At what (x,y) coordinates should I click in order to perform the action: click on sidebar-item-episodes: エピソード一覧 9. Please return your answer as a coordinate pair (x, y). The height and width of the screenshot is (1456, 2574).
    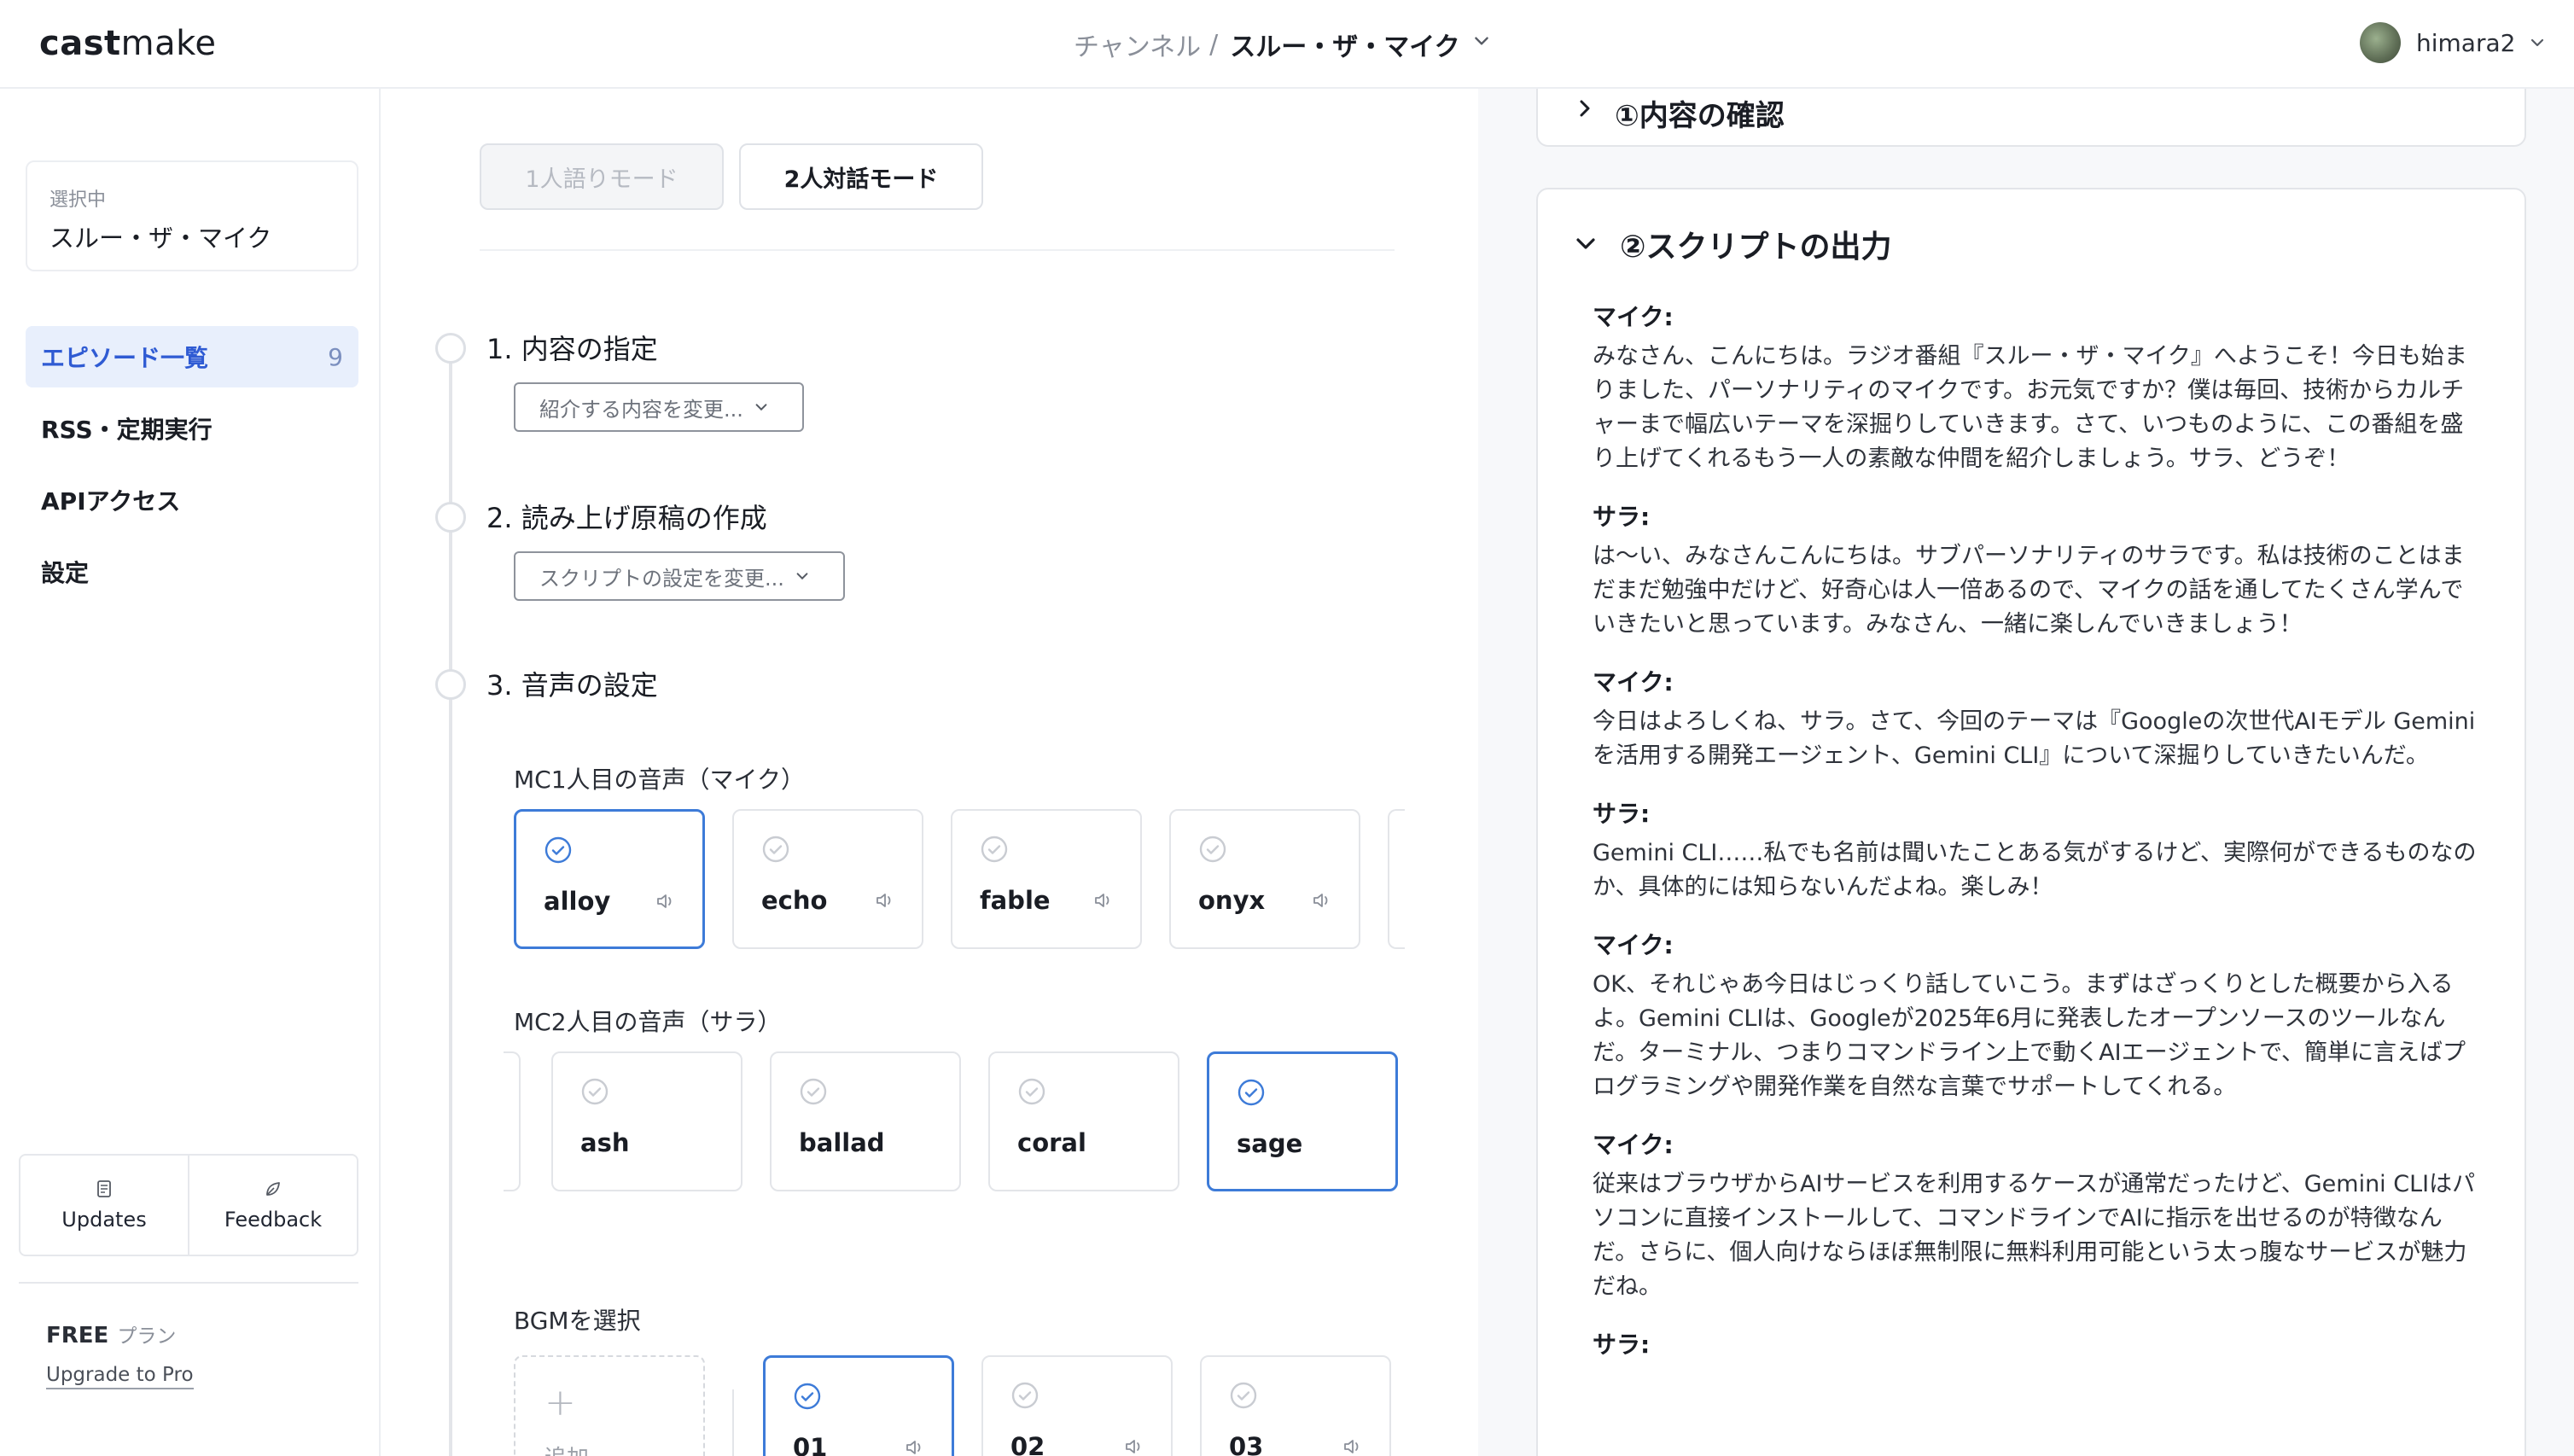
    Looking at the image, I should click on (192, 357).